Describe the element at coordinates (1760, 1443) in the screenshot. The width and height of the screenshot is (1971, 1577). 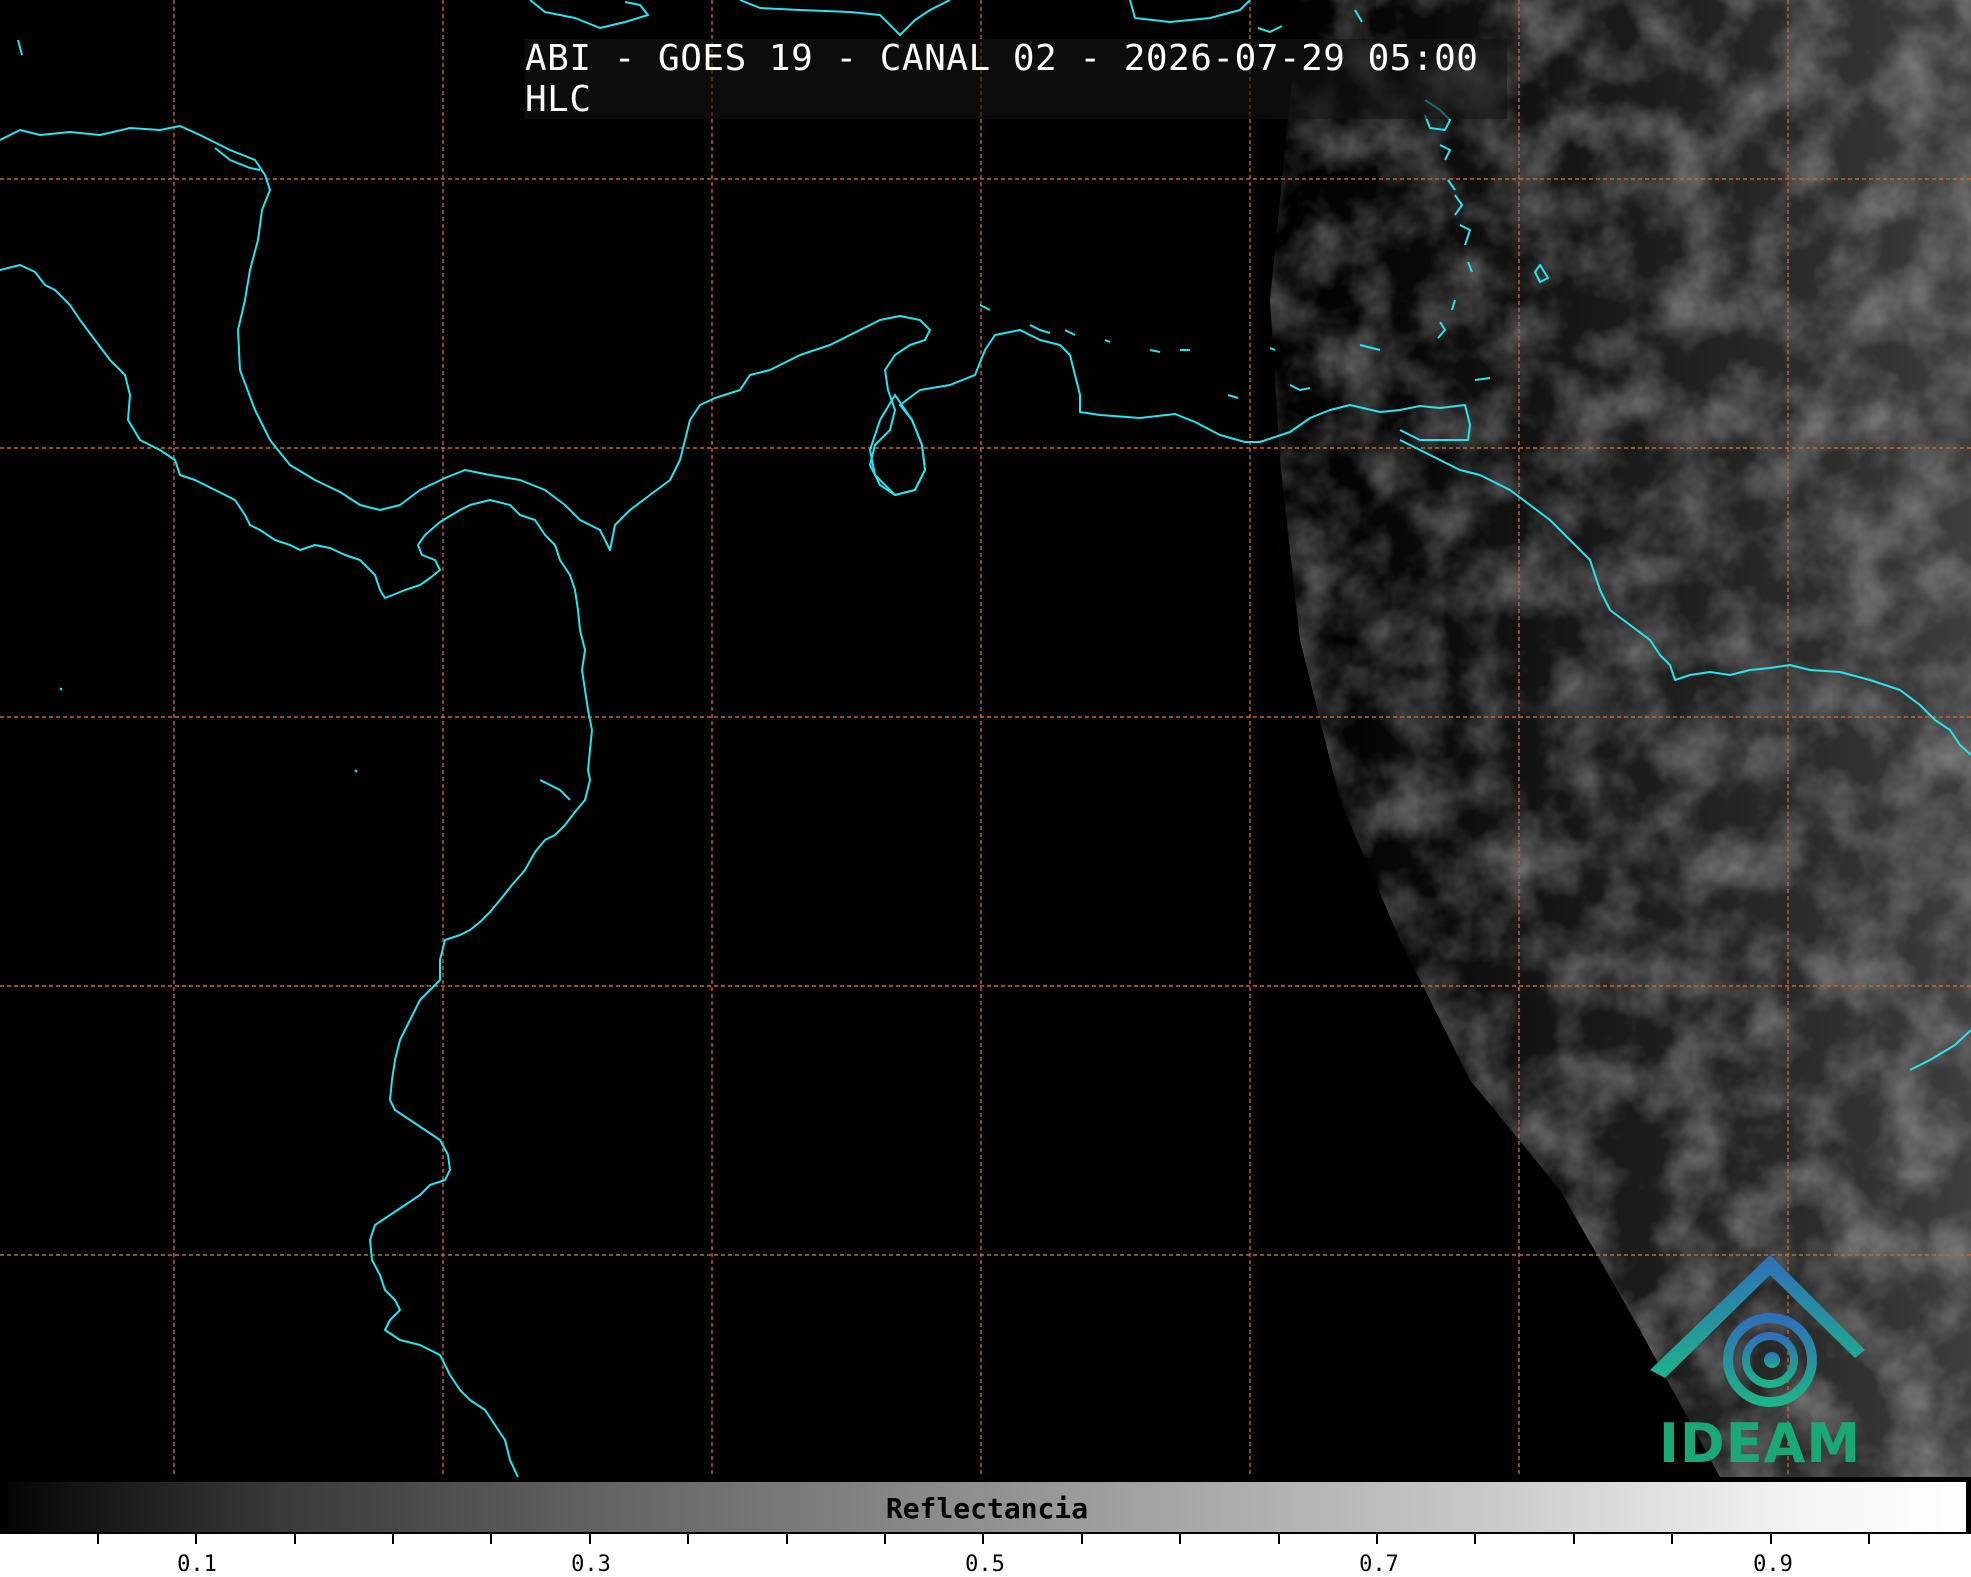
I see `logo-text: IDEAM` at that location.